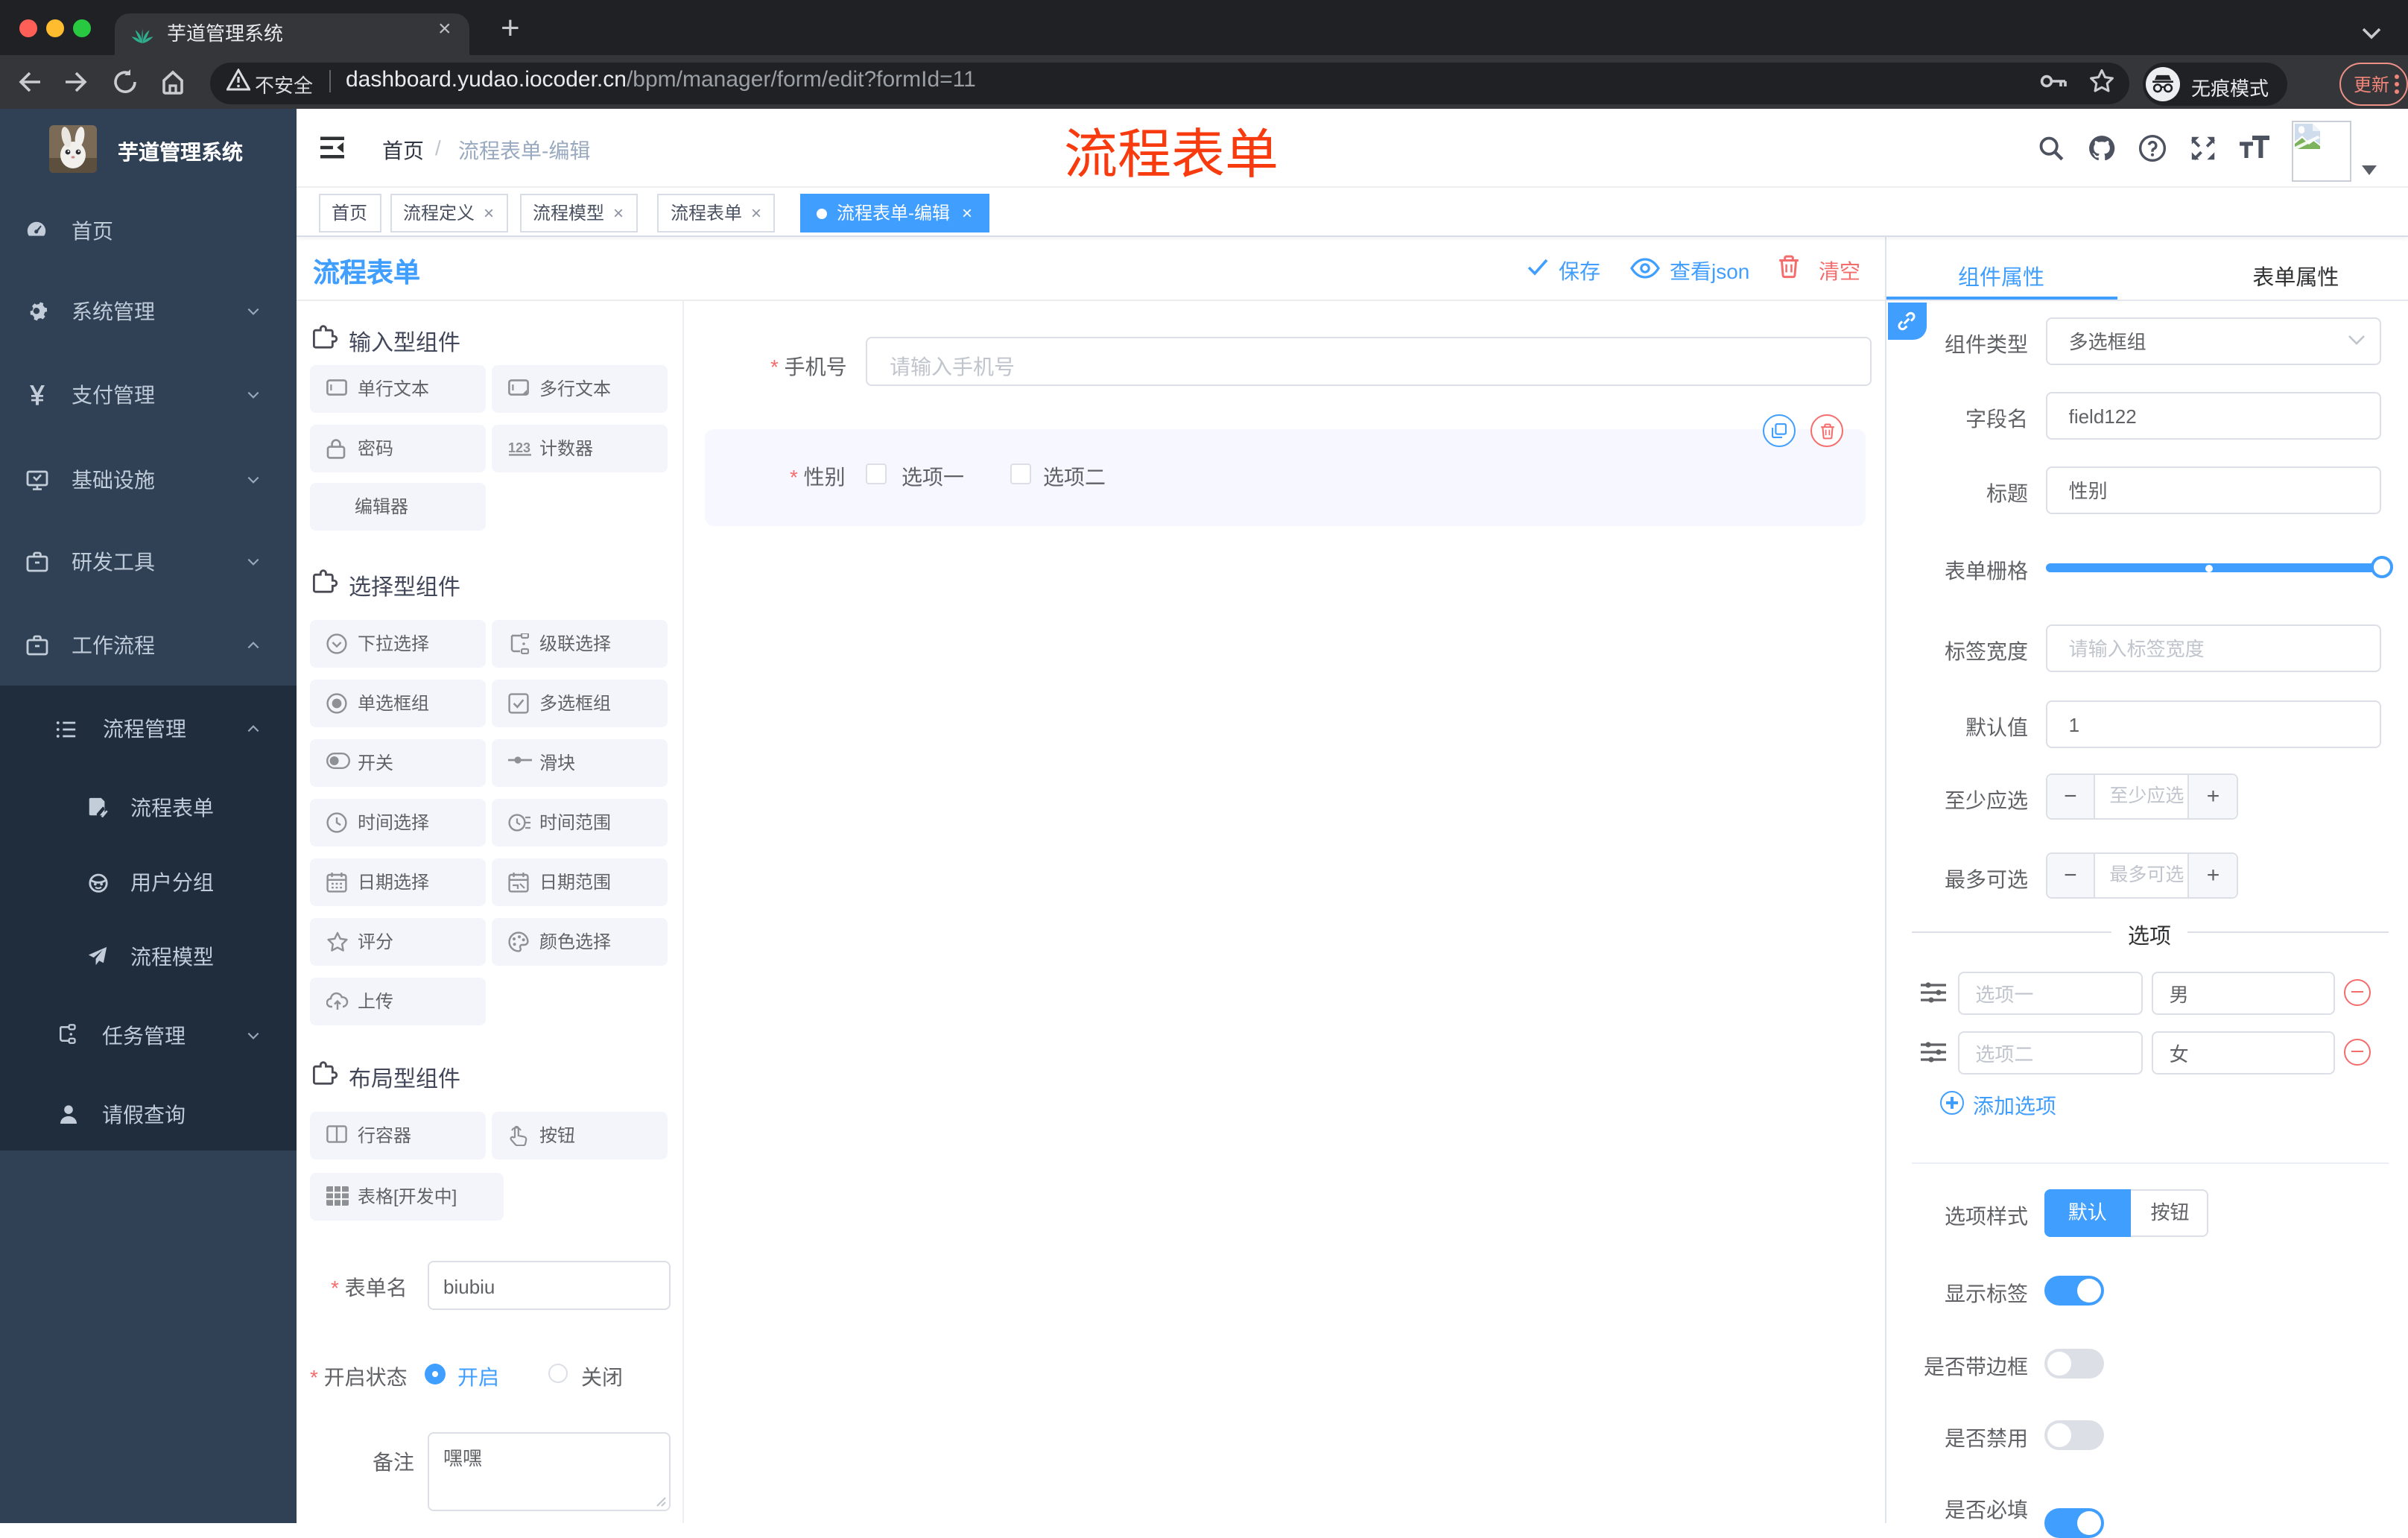 This screenshot has height=1538, width=2408. What do you see at coordinates (519, 448) in the screenshot?
I see `svg-text: 123` at bounding box center [519, 448].